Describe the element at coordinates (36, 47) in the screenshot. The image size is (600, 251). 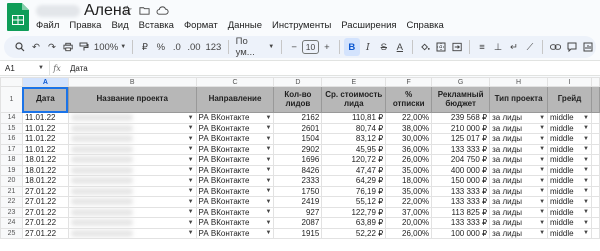
I see `undo-icon: ↶` at that location.